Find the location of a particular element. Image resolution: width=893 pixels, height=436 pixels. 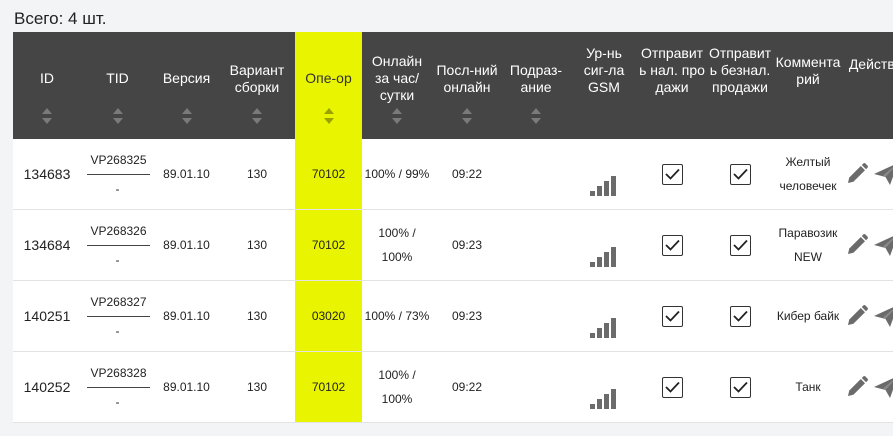

col-header-send-cash: Отправить нал. продажи is located at coordinates (672, 85).